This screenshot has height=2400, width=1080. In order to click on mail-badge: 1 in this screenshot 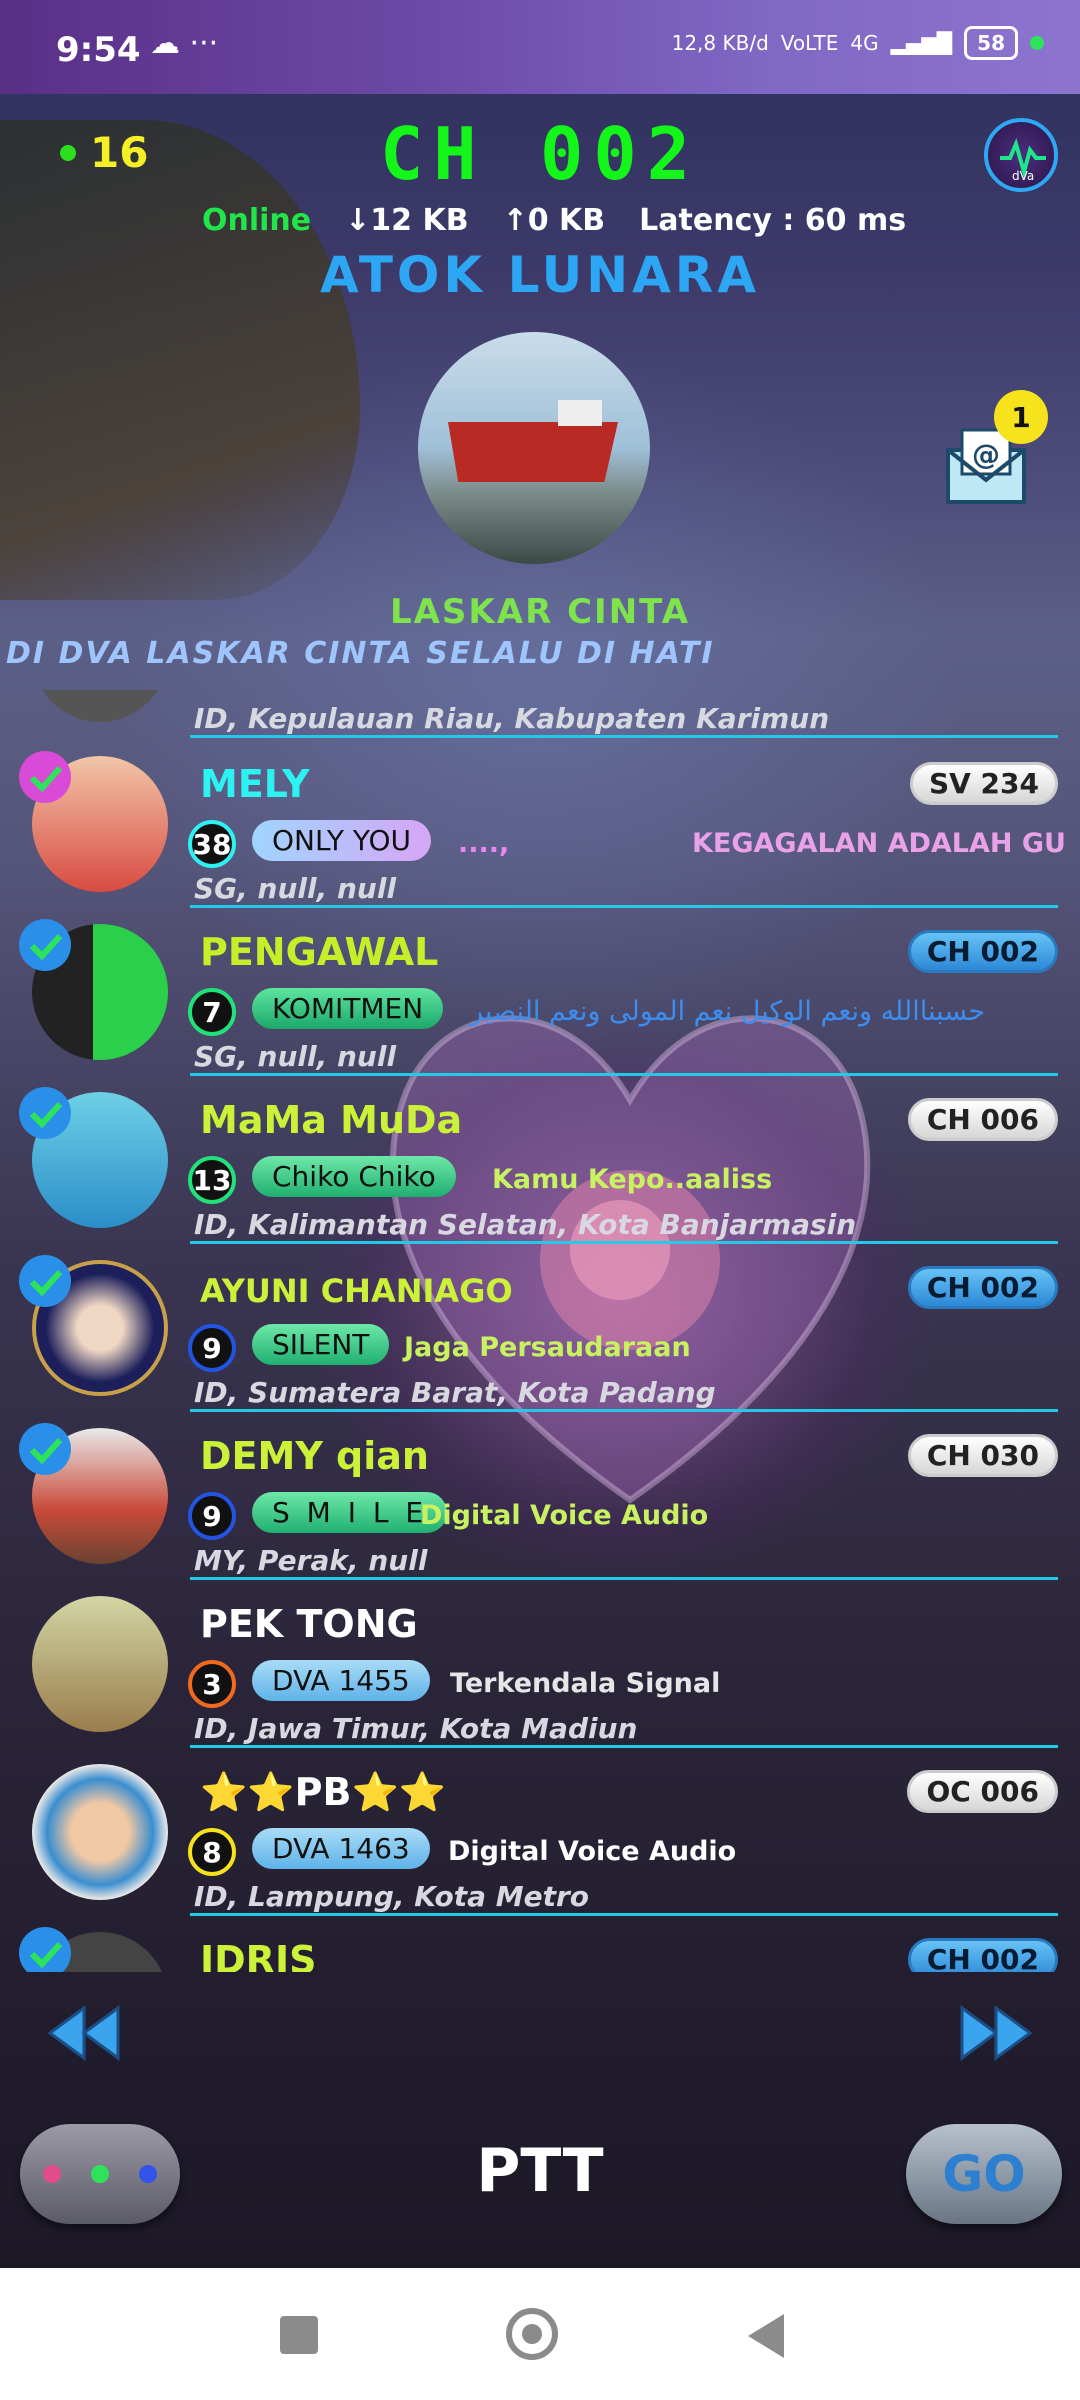, I will do `click(1021, 417)`.